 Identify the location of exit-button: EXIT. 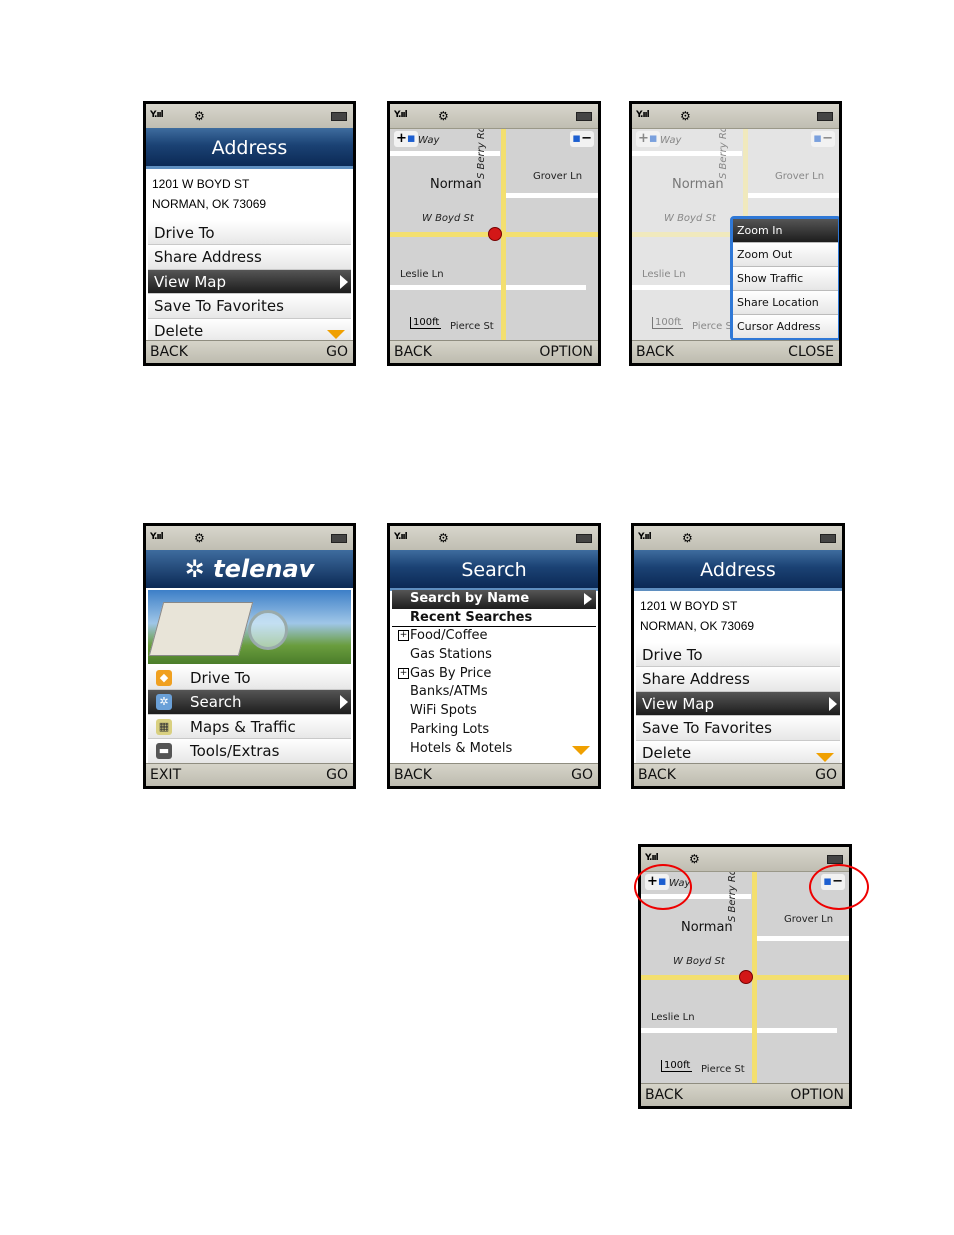
(165, 775).